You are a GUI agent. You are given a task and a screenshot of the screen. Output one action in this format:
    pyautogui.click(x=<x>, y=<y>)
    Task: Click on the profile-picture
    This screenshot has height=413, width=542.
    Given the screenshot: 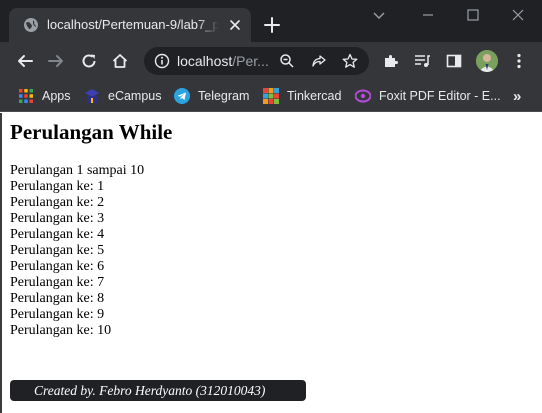 What is the action you would take?
    pyautogui.click(x=487, y=61)
    